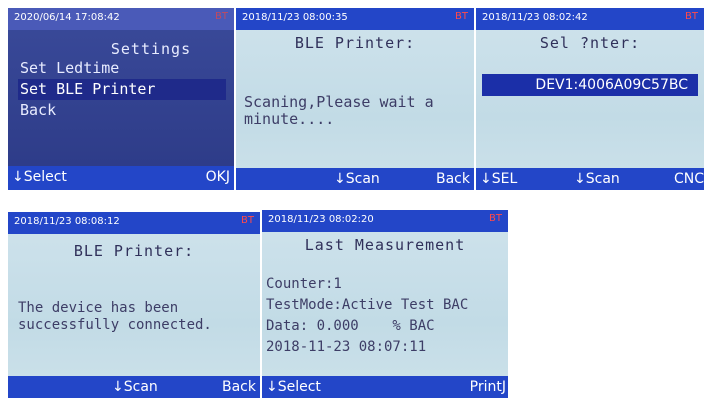 This screenshot has width=704, height=398. Describe the element at coordinates (122, 68) in the screenshot. I see `menu-item-set-ledtime: Set Ledtime` at that location.